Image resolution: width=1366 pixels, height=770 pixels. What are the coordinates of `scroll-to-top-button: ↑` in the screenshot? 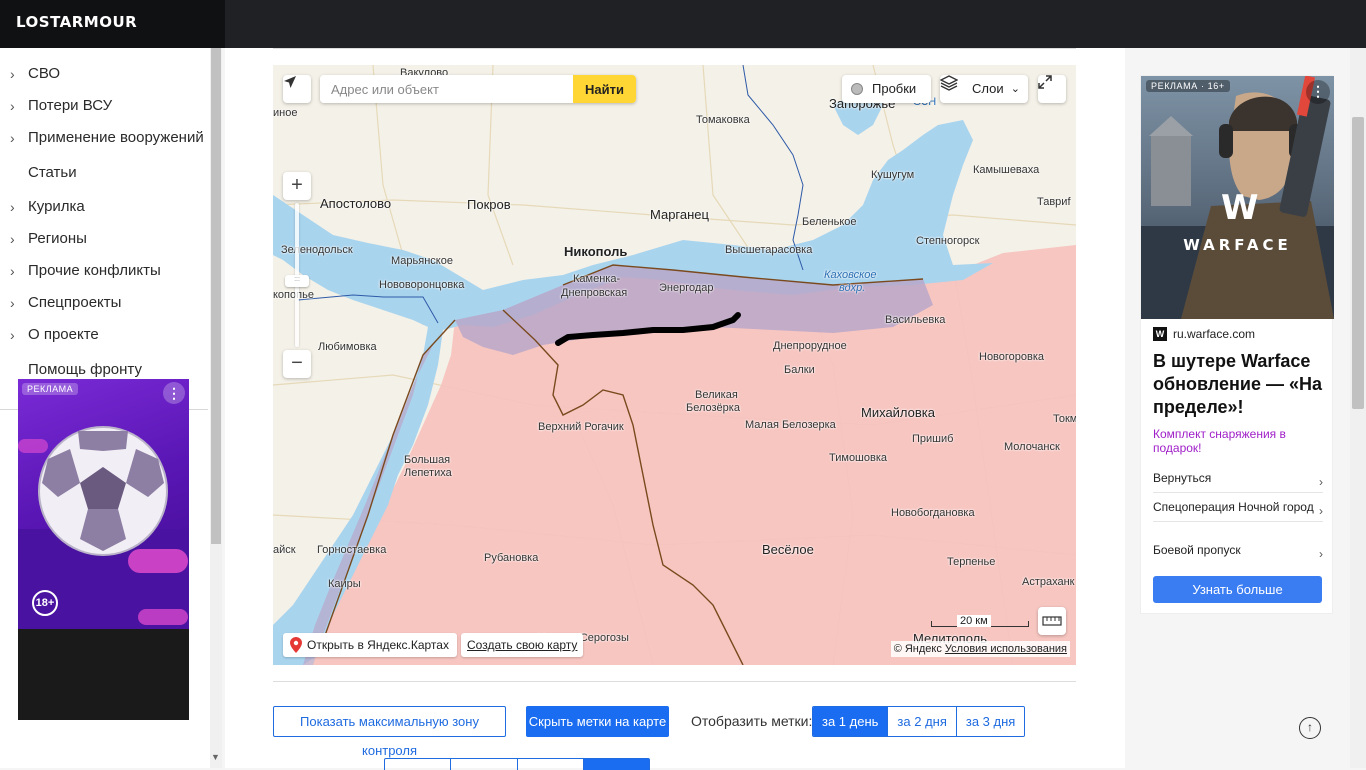 It's located at (1310, 728).